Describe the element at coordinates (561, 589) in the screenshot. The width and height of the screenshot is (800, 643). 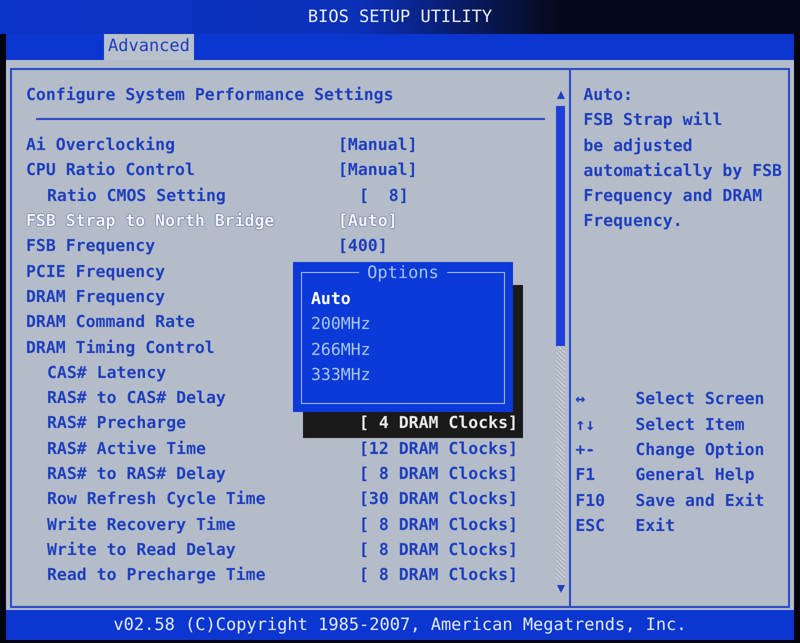
I see `down-arrow-icon` at that location.